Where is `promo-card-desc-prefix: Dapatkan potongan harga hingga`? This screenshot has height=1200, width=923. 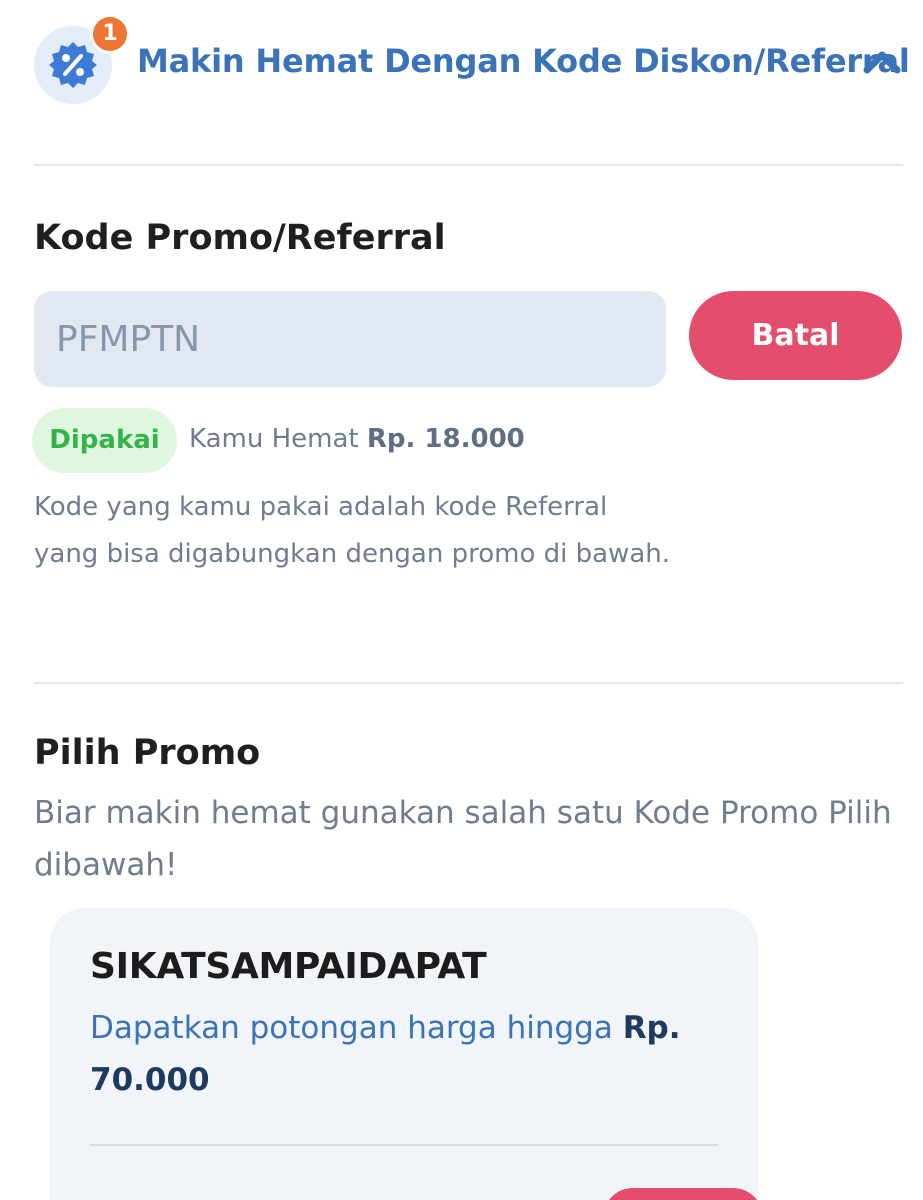 promo-card-desc-prefix: Dapatkan potongan harga hingga is located at coordinates (351, 1028).